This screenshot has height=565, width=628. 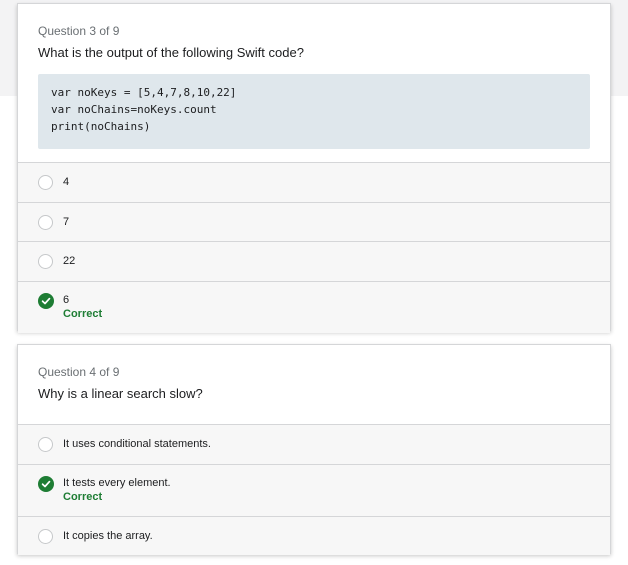 What do you see at coordinates (79, 372) in the screenshot?
I see `question-counter: Question 4 of 9` at bounding box center [79, 372].